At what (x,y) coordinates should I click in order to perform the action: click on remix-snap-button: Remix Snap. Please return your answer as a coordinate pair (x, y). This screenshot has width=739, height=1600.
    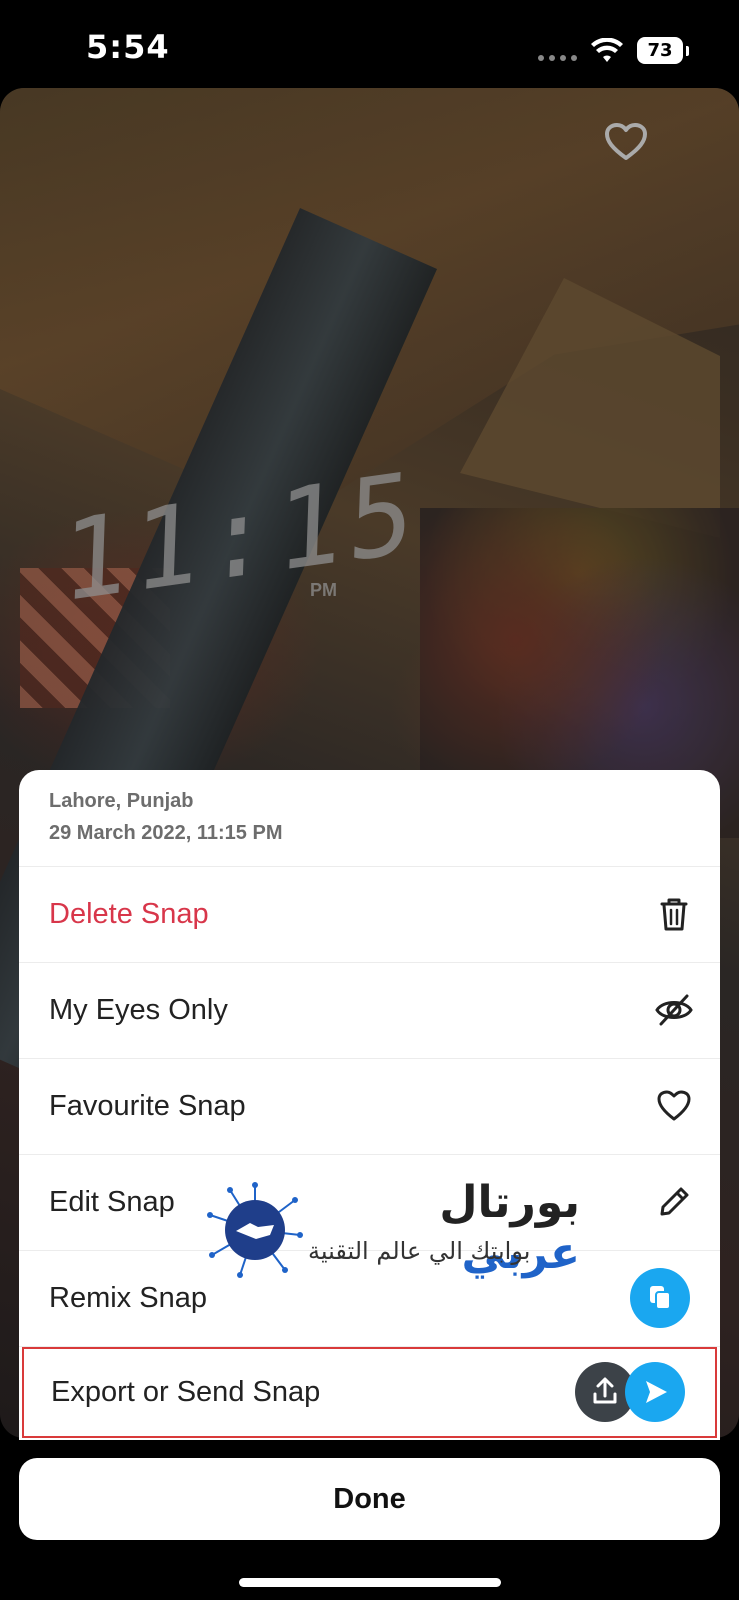
    Looking at the image, I should click on (369, 1299).